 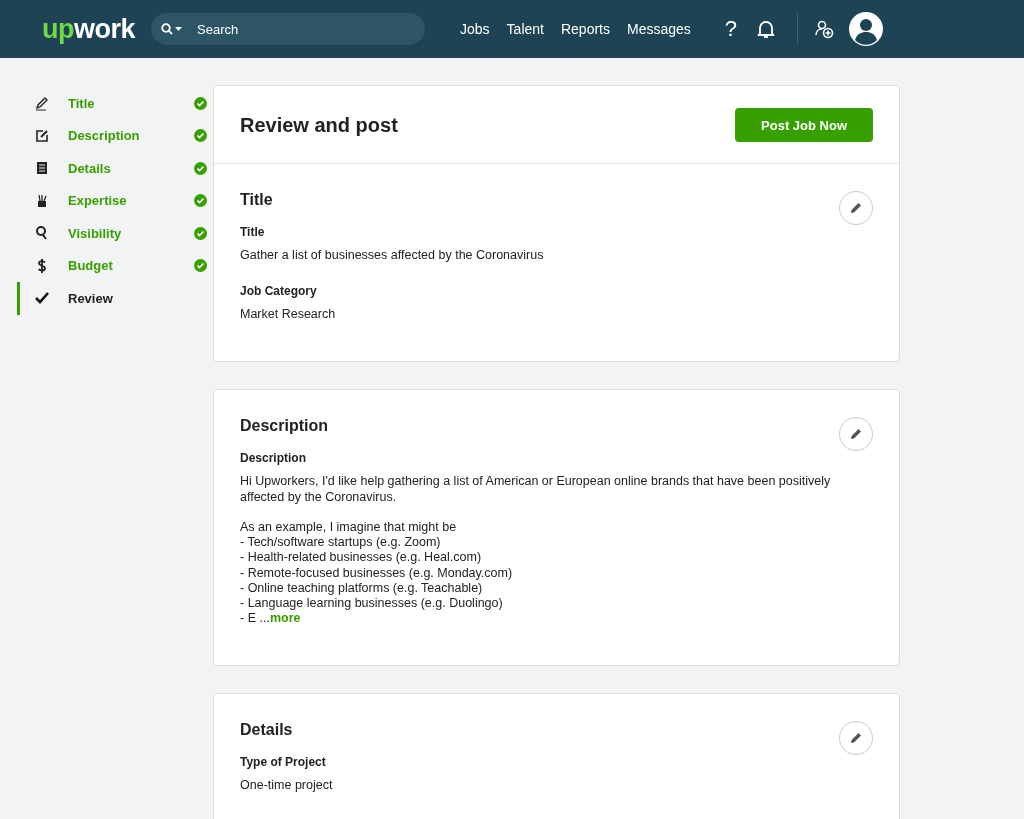 What do you see at coordinates (266, 730) in the screenshot?
I see `section-title: Details` at bounding box center [266, 730].